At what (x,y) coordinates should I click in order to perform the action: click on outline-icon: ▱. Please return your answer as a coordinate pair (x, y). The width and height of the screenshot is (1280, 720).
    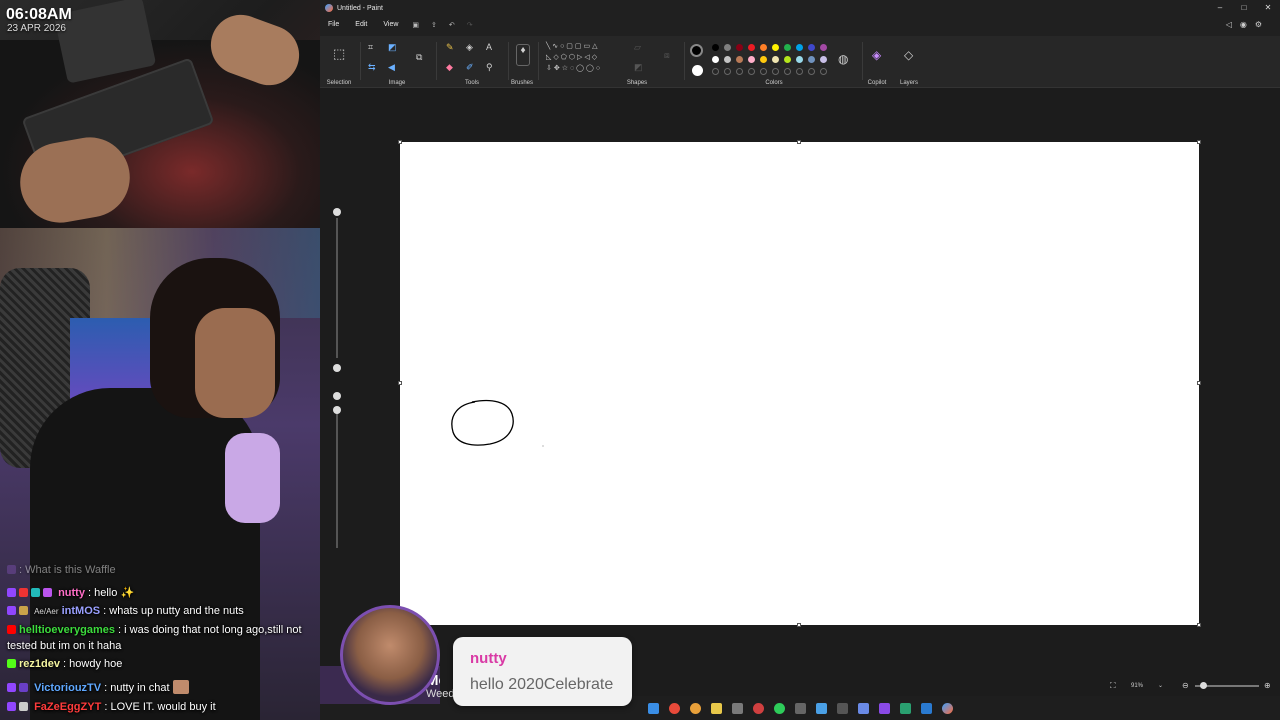
    Looking at the image, I should click on (637, 47).